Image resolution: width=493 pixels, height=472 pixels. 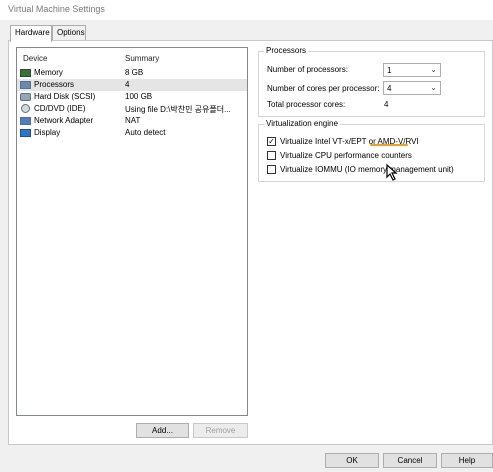 I want to click on title-bar: Virtual Machine Settings, so click(x=246, y=10).